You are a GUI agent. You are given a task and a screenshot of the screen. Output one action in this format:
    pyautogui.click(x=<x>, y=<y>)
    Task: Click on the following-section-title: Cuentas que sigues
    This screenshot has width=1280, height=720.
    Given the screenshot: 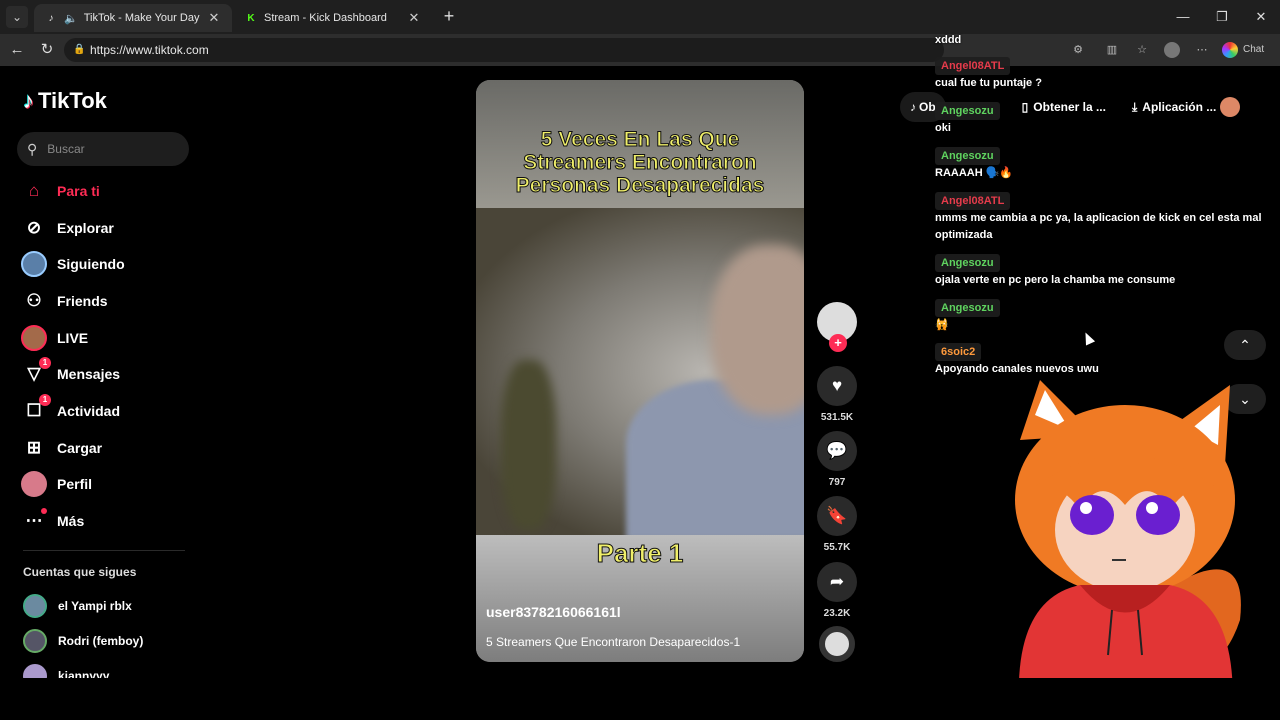 What is the action you would take?
    pyautogui.click(x=80, y=572)
    